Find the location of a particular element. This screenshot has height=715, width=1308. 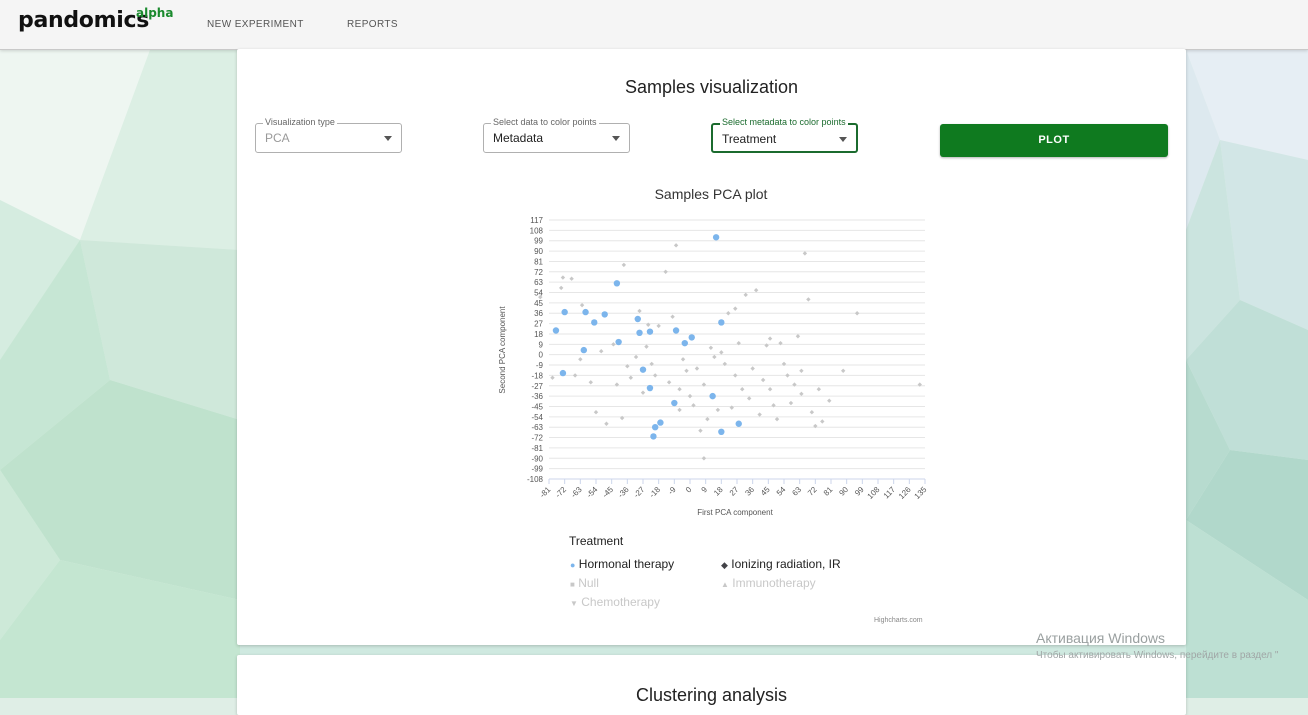

legend-item-null: ■ Null is located at coordinates (584, 583).